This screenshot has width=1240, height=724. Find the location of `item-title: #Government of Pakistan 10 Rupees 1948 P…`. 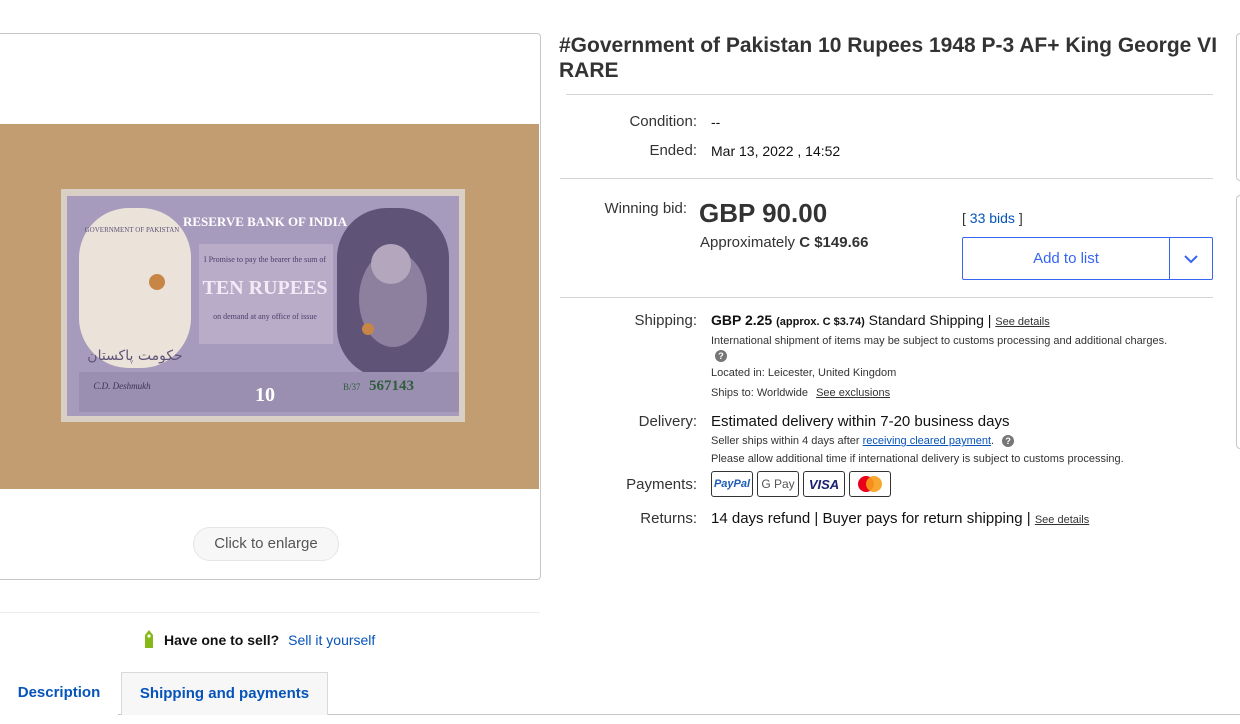

item-title: #Government of Pakistan 10 Rupees 1948 P… is located at coordinates (888, 58).